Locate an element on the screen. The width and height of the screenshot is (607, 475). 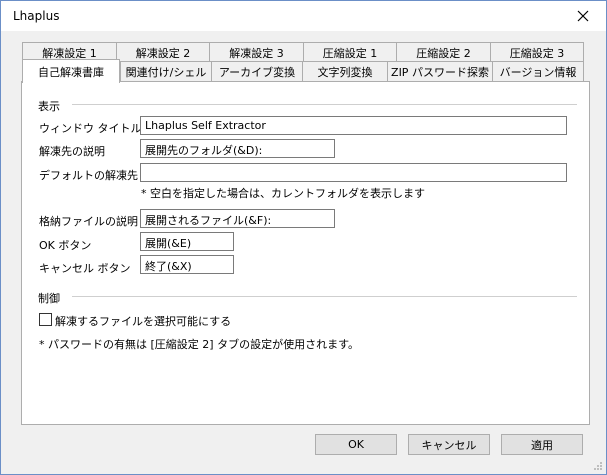
tab-archive-conversion: アーカイブ変換 is located at coordinates (257, 71).